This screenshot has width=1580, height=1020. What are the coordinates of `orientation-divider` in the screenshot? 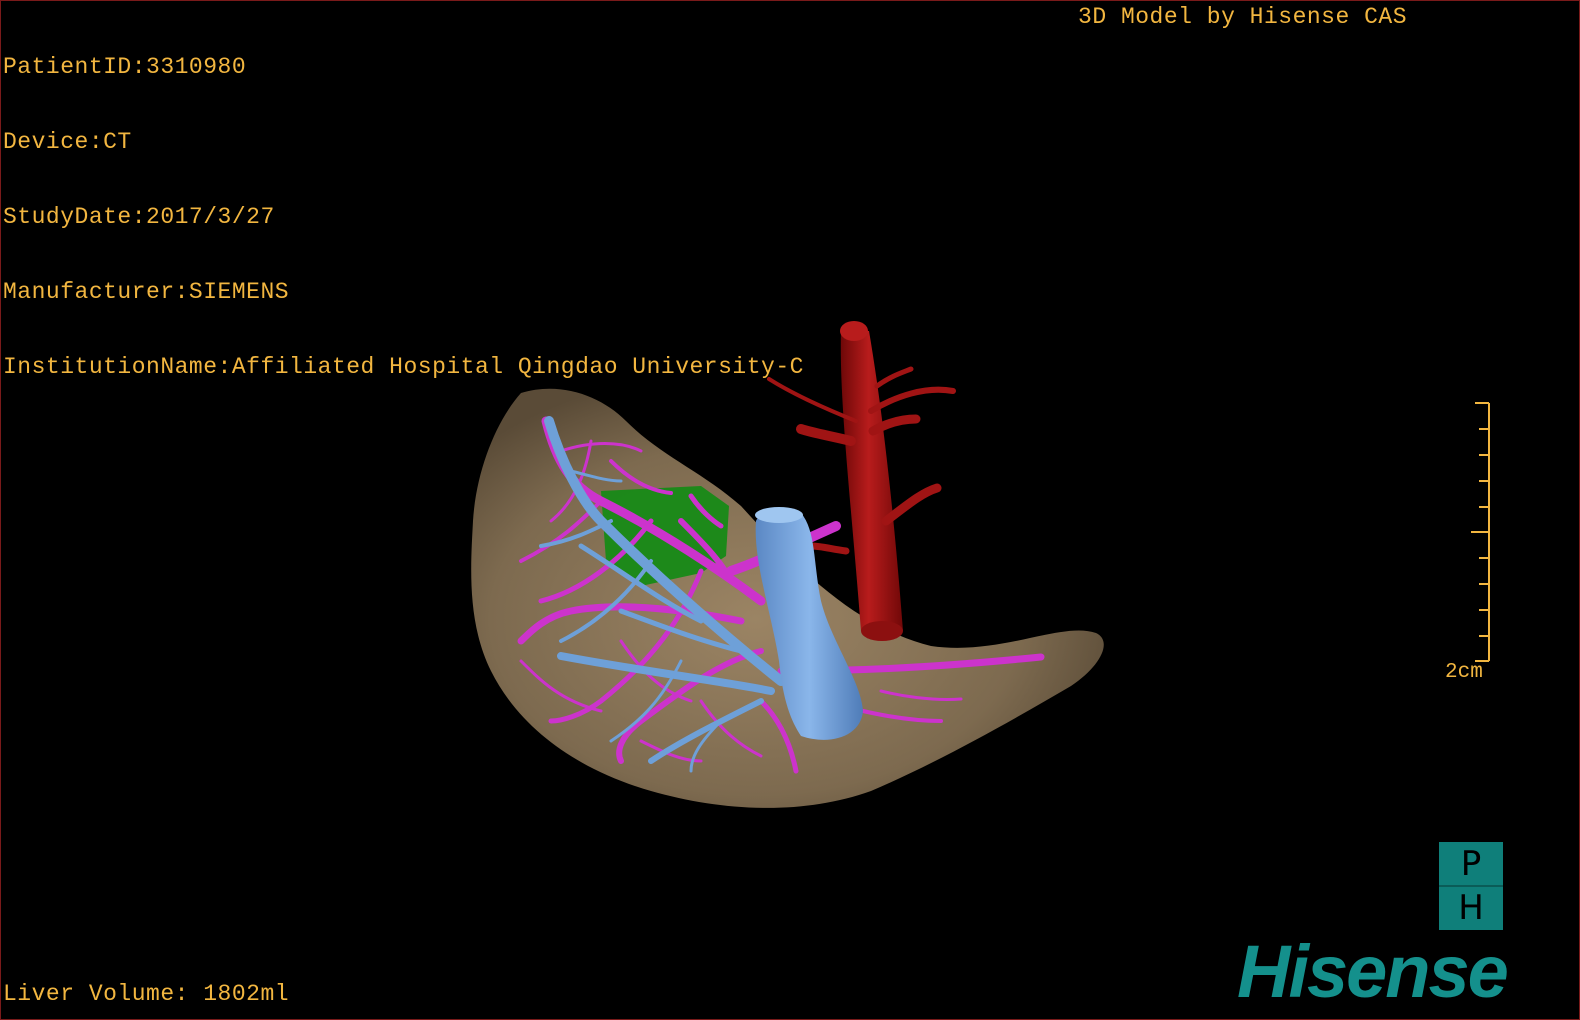 It's located at (1471, 886).